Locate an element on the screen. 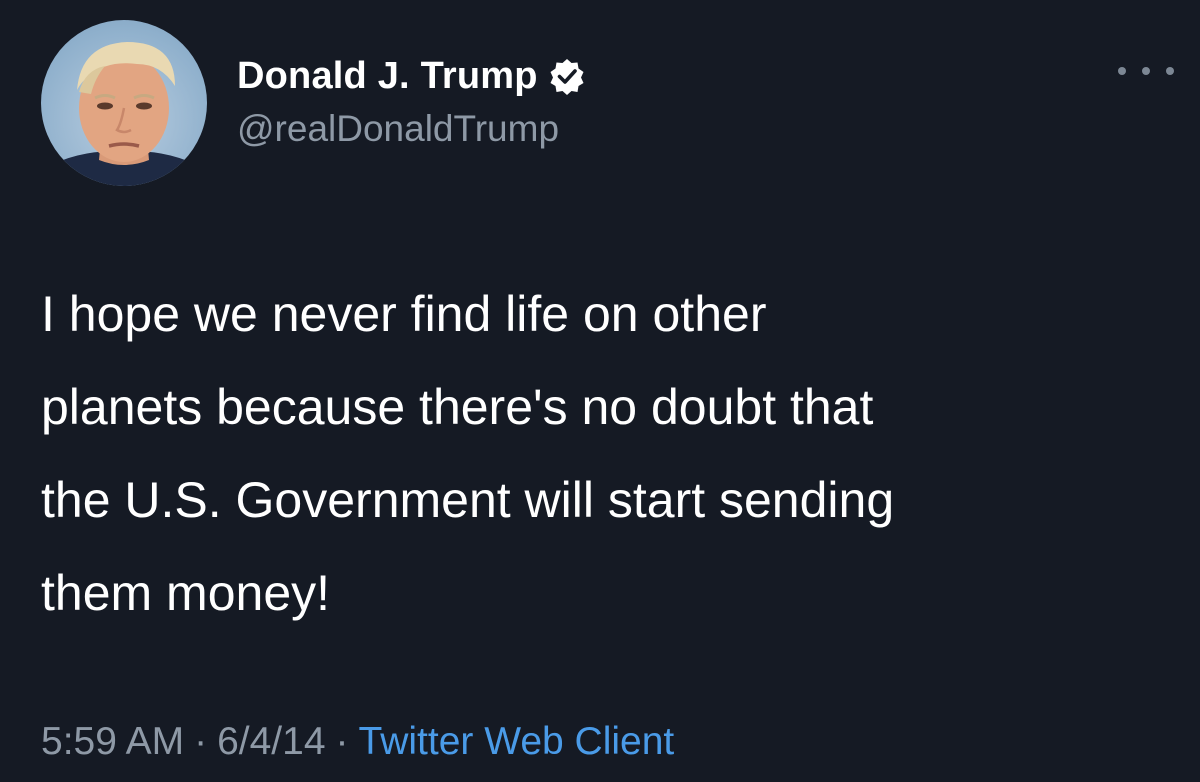  more-options-icon is located at coordinates (1146, 71).